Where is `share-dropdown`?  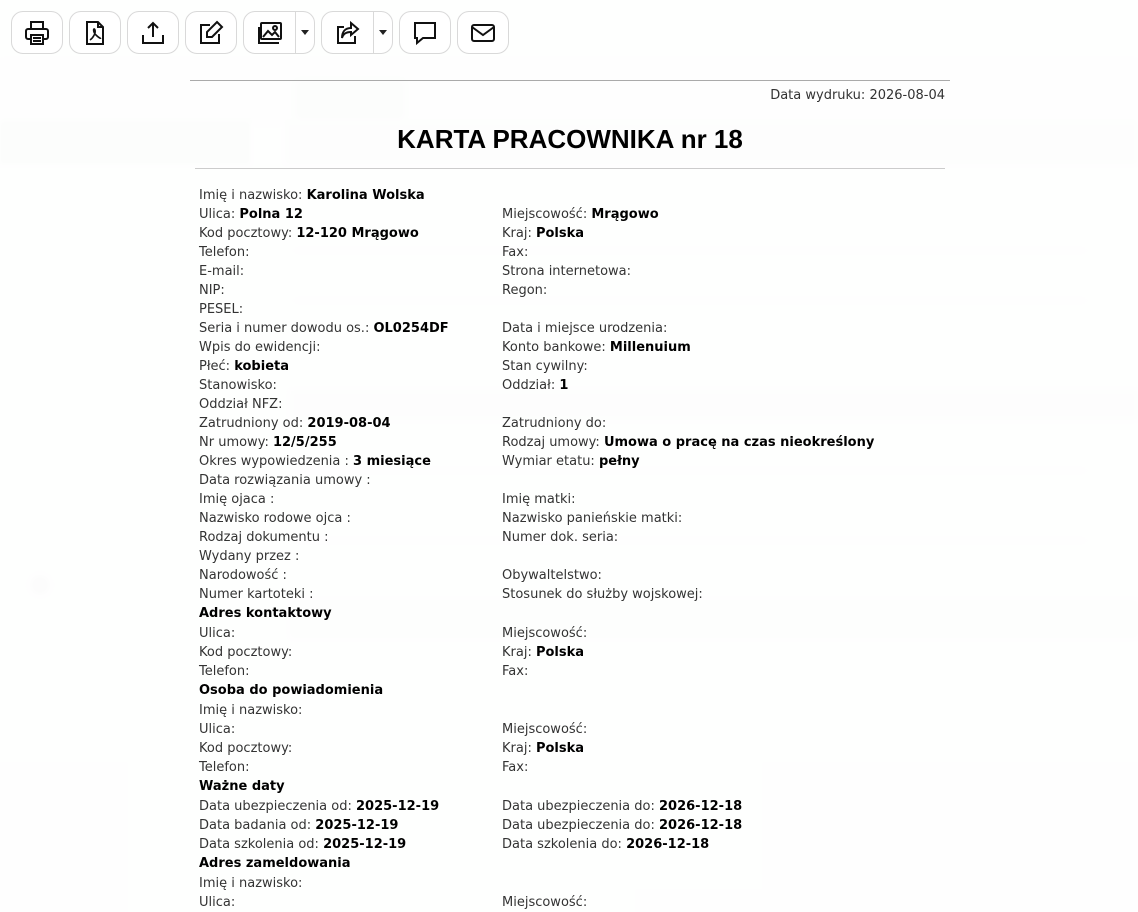 share-dropdown is located at coordinates (383, 32).